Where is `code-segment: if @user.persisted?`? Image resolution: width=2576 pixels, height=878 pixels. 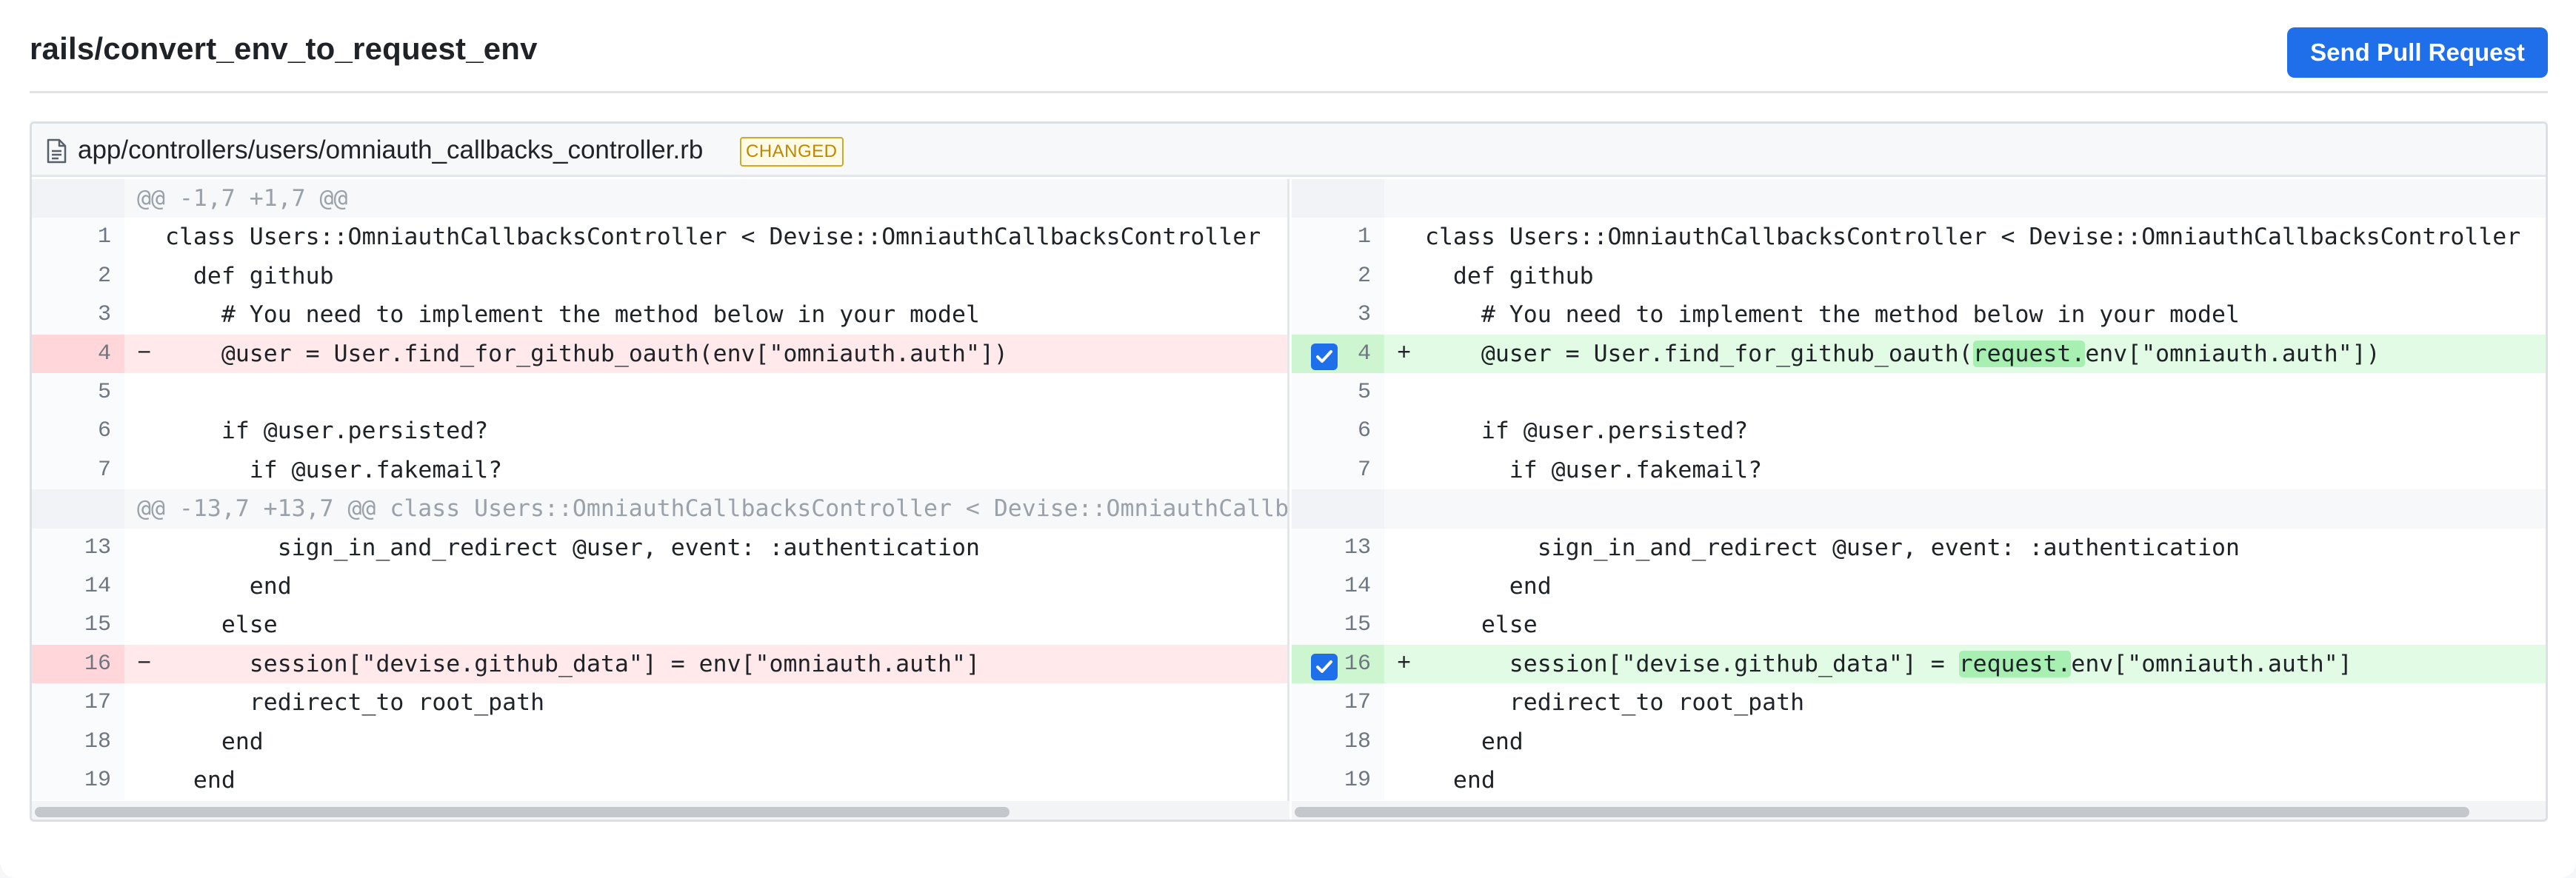
code-segment: if @user.persisted? is located at coordinates (1587, 431).